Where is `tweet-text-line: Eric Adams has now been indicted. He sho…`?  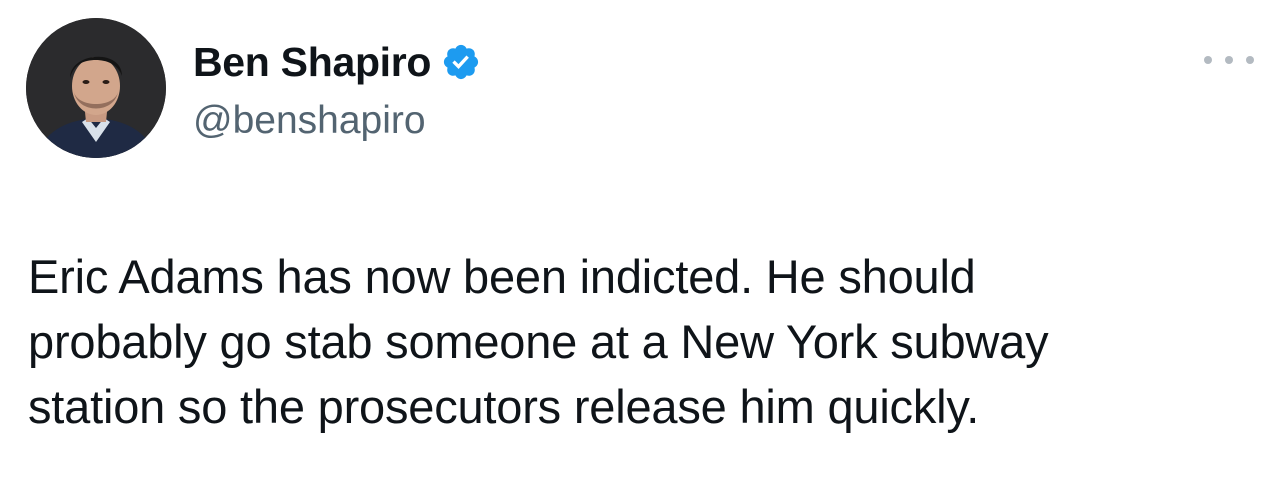
tweet-text-line: Eric Adams has now been indicted. He sho… is located at coordinates (502, 276).